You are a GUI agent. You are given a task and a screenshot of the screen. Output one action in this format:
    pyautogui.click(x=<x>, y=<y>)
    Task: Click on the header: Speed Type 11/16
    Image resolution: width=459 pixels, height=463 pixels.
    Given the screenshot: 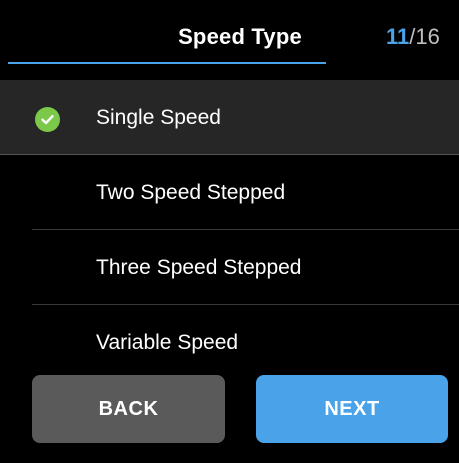 What is the action you would take?
    pyautogui.click(x=229, y=32)
    